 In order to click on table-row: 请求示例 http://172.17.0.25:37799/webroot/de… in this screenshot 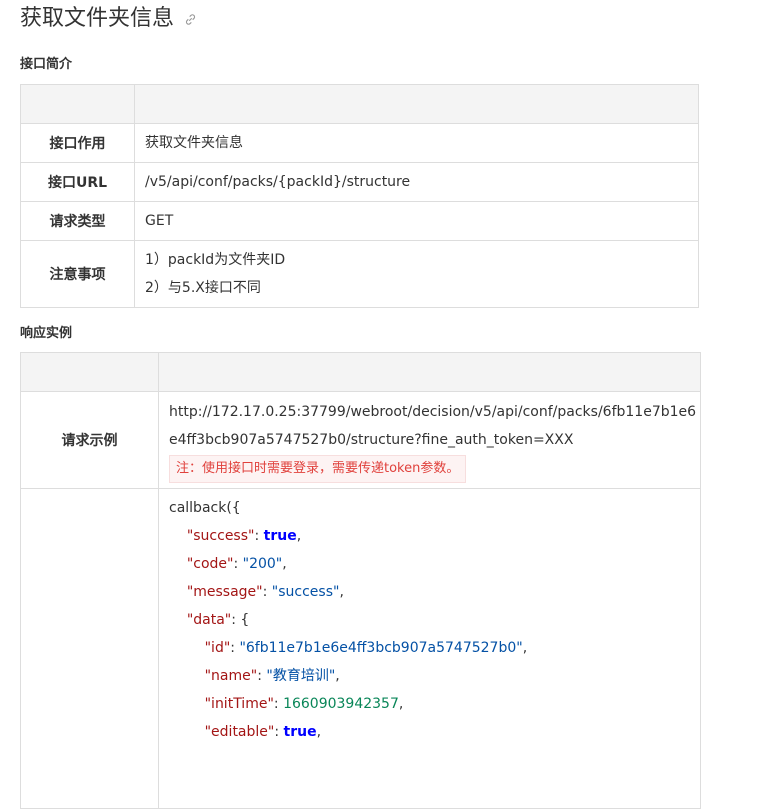, I will do `click(360, 440)`.